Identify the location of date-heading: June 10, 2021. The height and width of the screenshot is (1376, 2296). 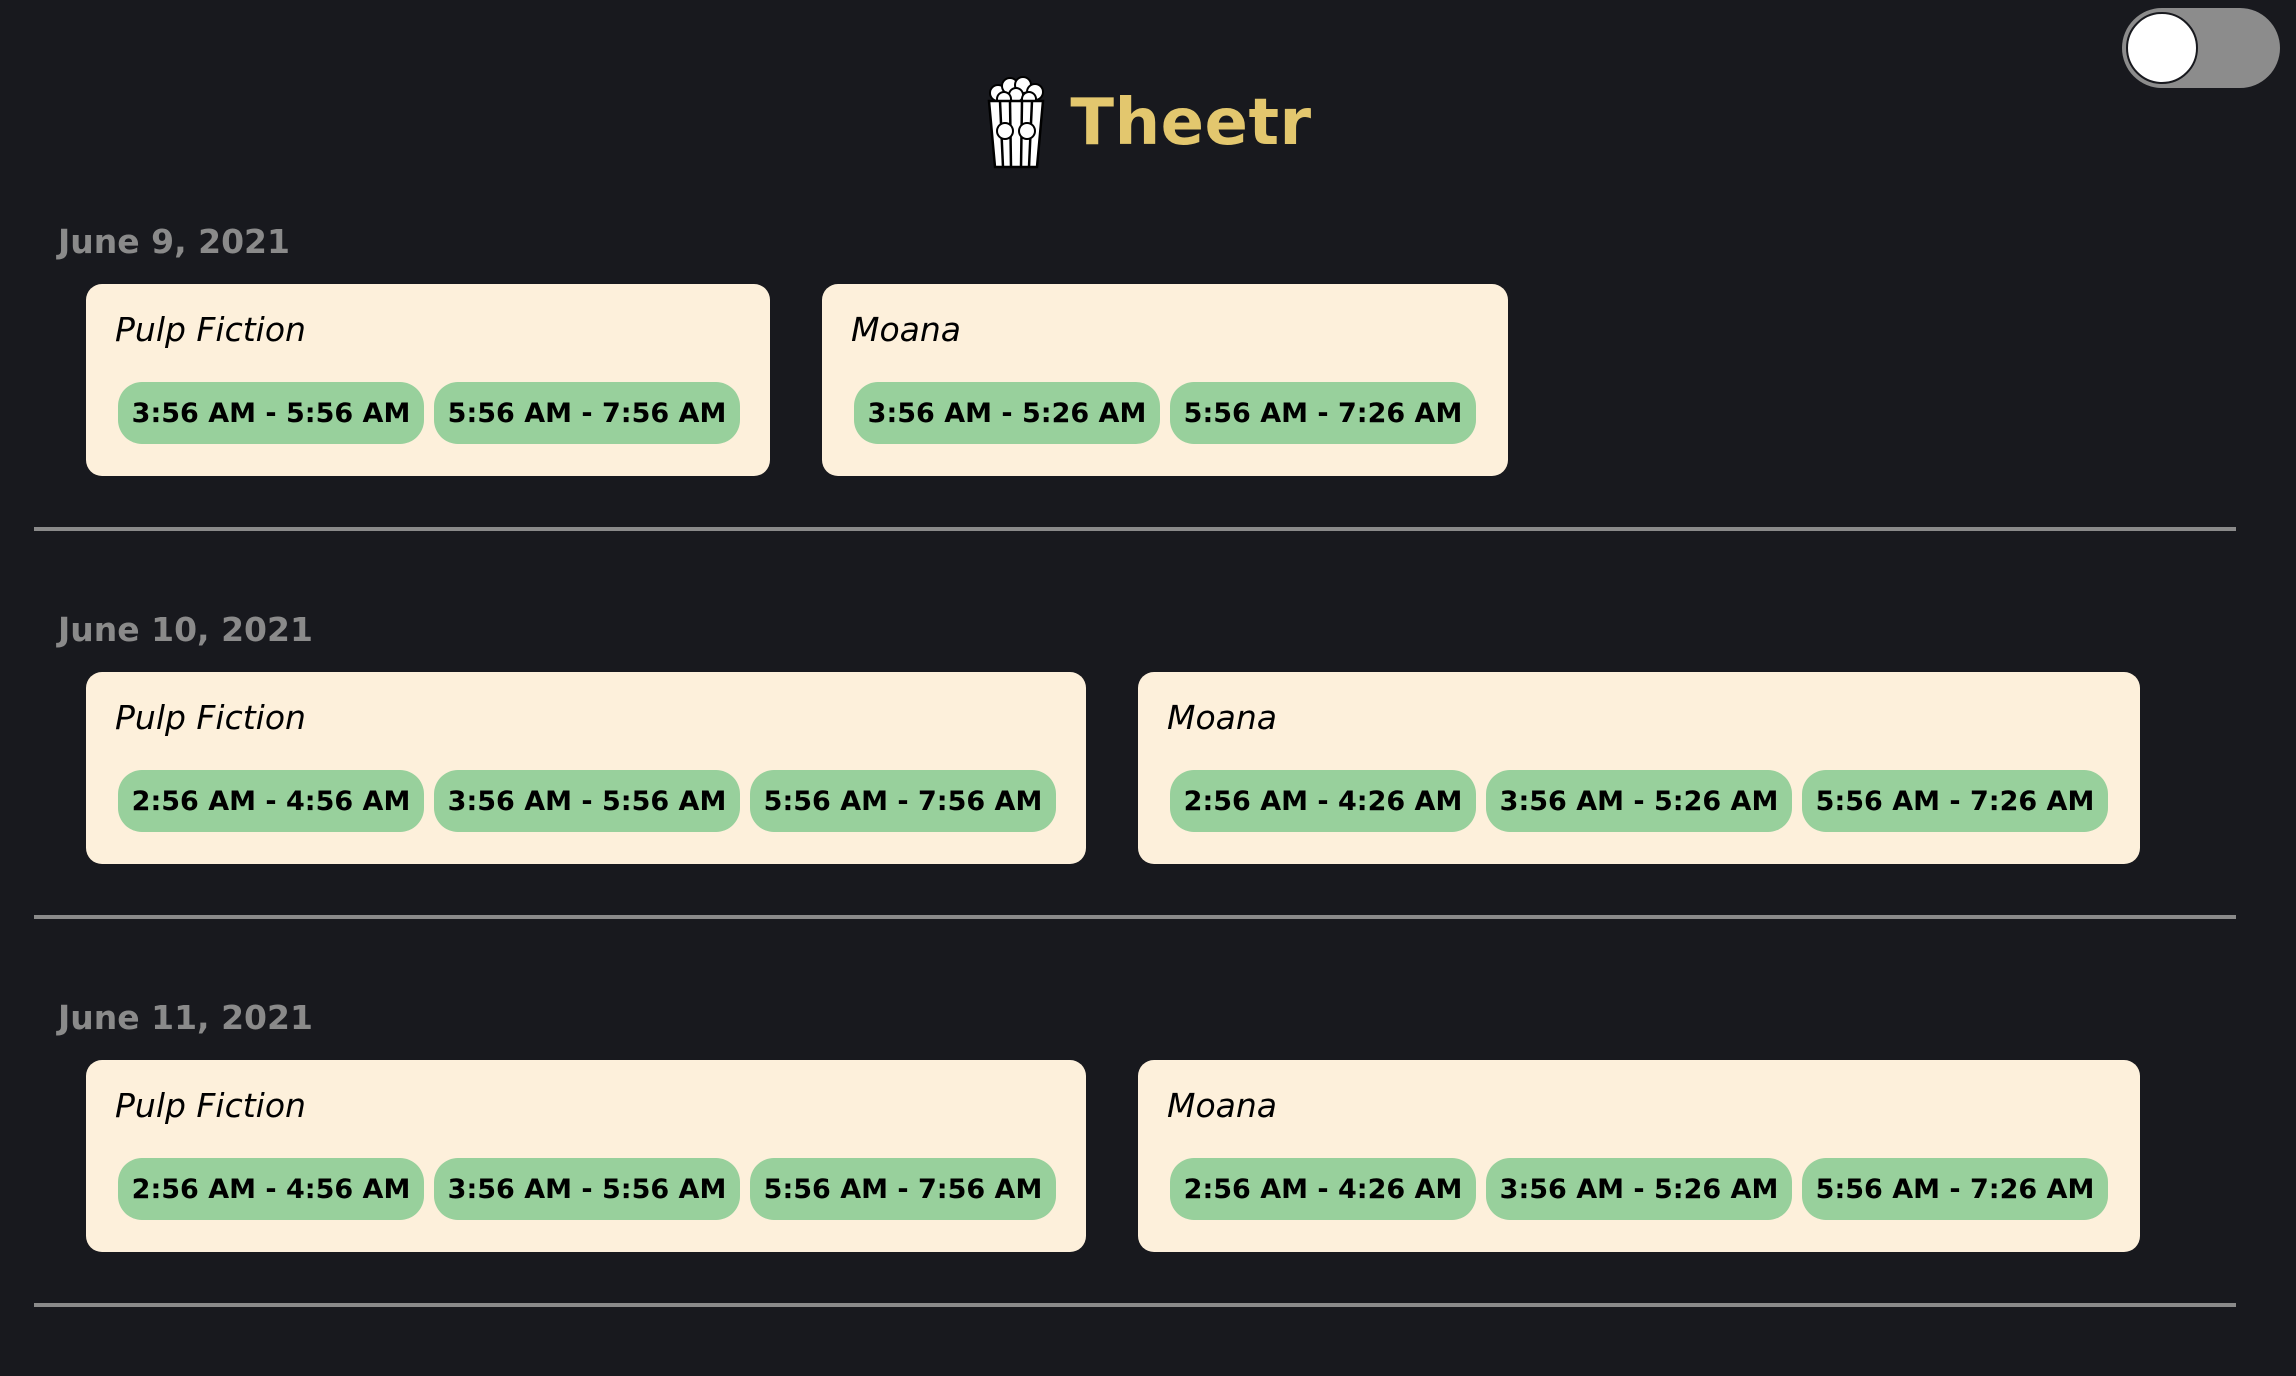
(185, 629).